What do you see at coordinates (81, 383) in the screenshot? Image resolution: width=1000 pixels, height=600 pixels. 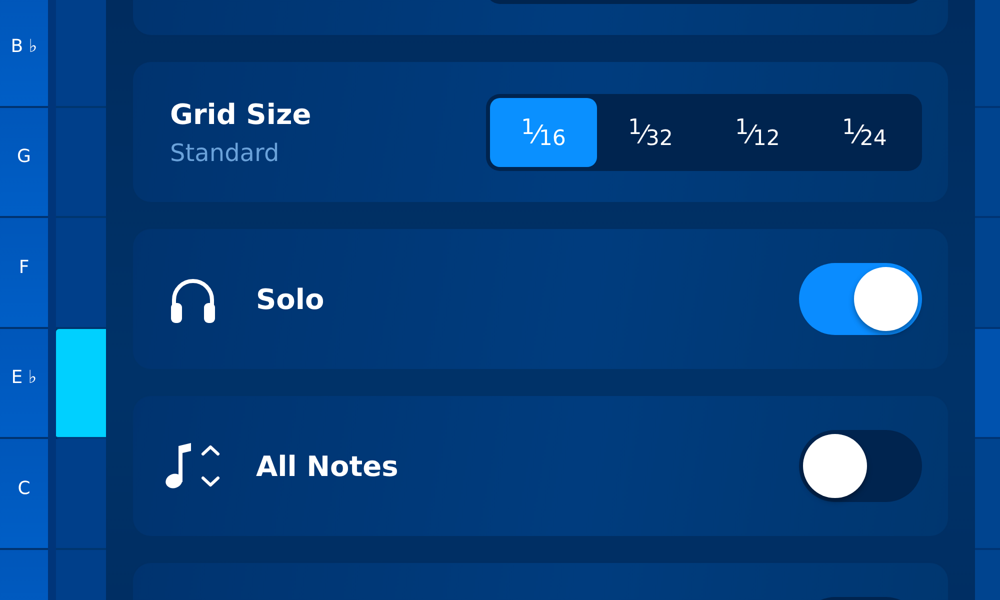 I see `note-block` at bounding box center [81, 383].